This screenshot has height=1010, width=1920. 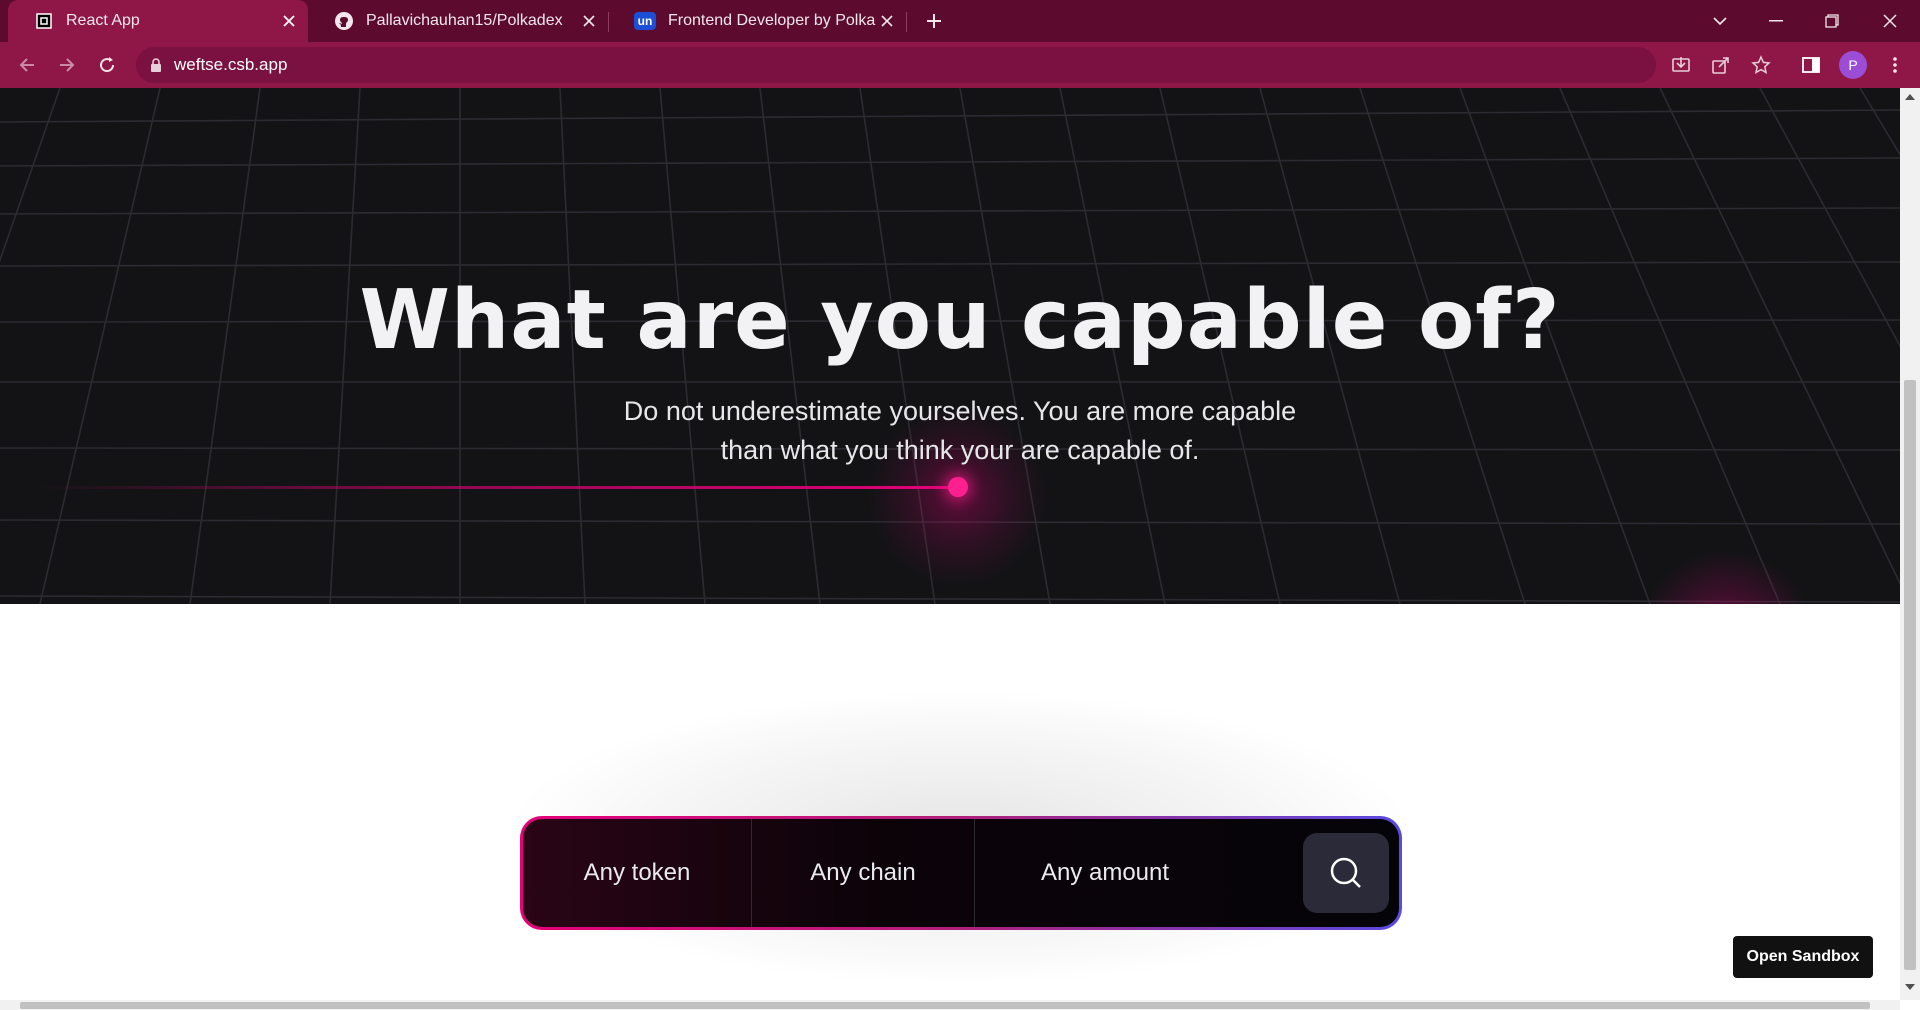 I want to click on chevron-down-icon, so click(x=1720, y=21).